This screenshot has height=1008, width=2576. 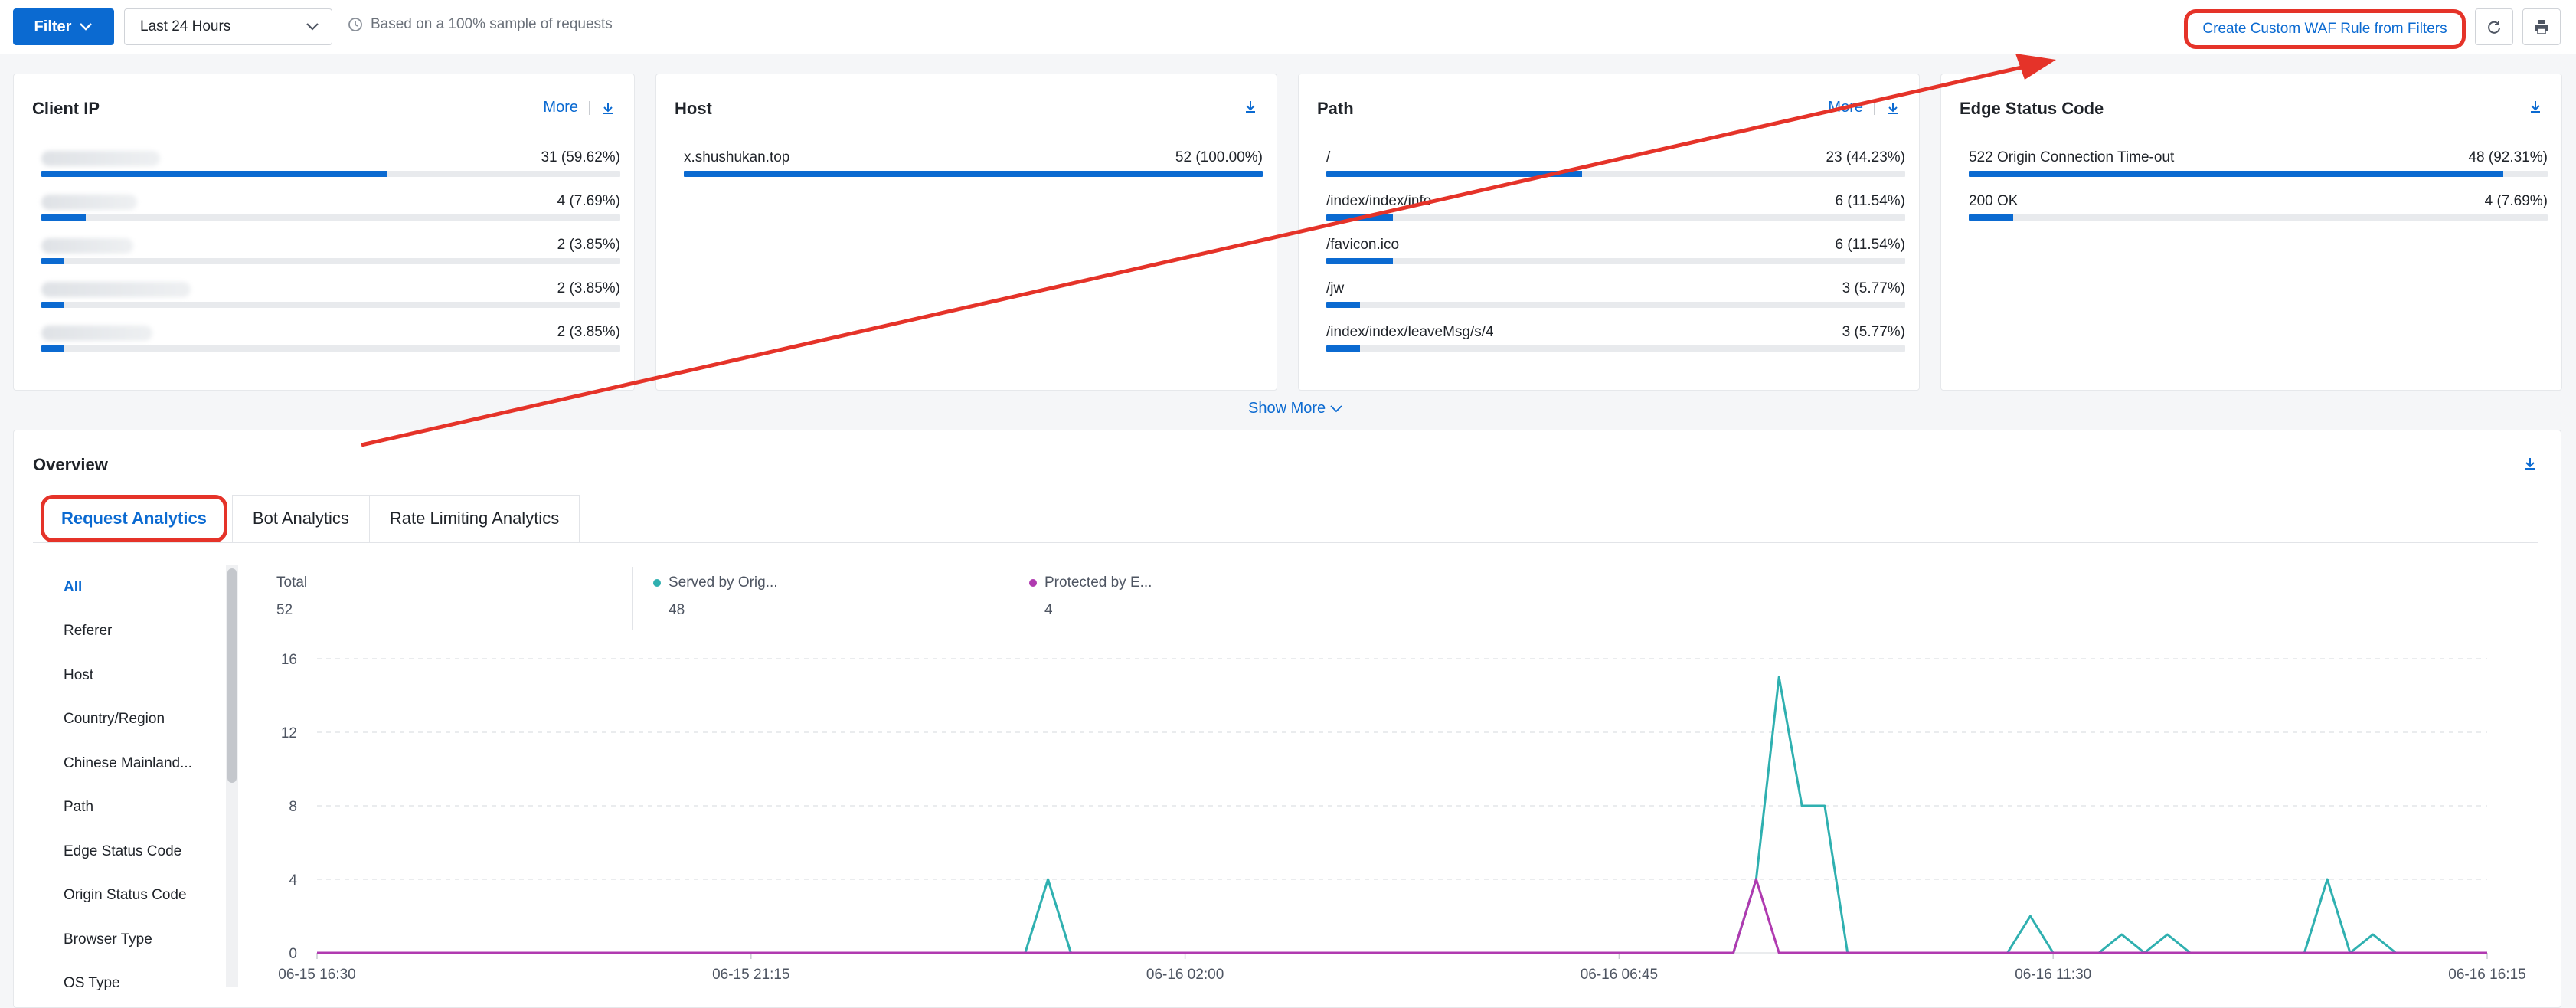 What do you see at coordinates (1048, 610) in the screenshot?
I see `stat-value: 4` at bounding box center [1048, 610].